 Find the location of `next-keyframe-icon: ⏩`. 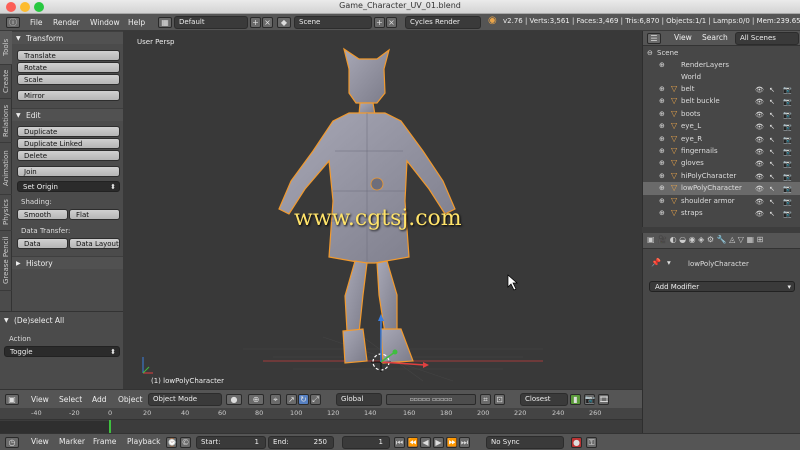

next-keyframe-icon: ⏩ is located at coordinates (451, 442).